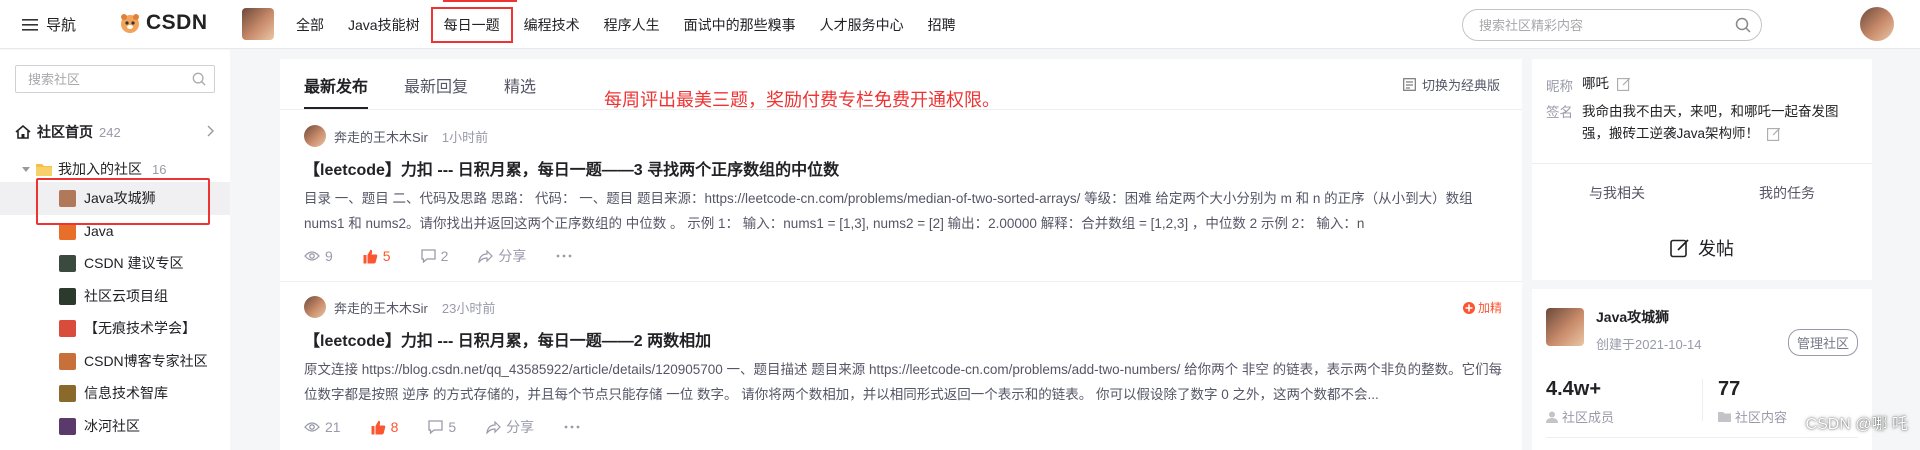 This screenshot has height=450, width=1920. I want to click on sidebar-community-label: CSDN 建议专区, so click(134, 263).